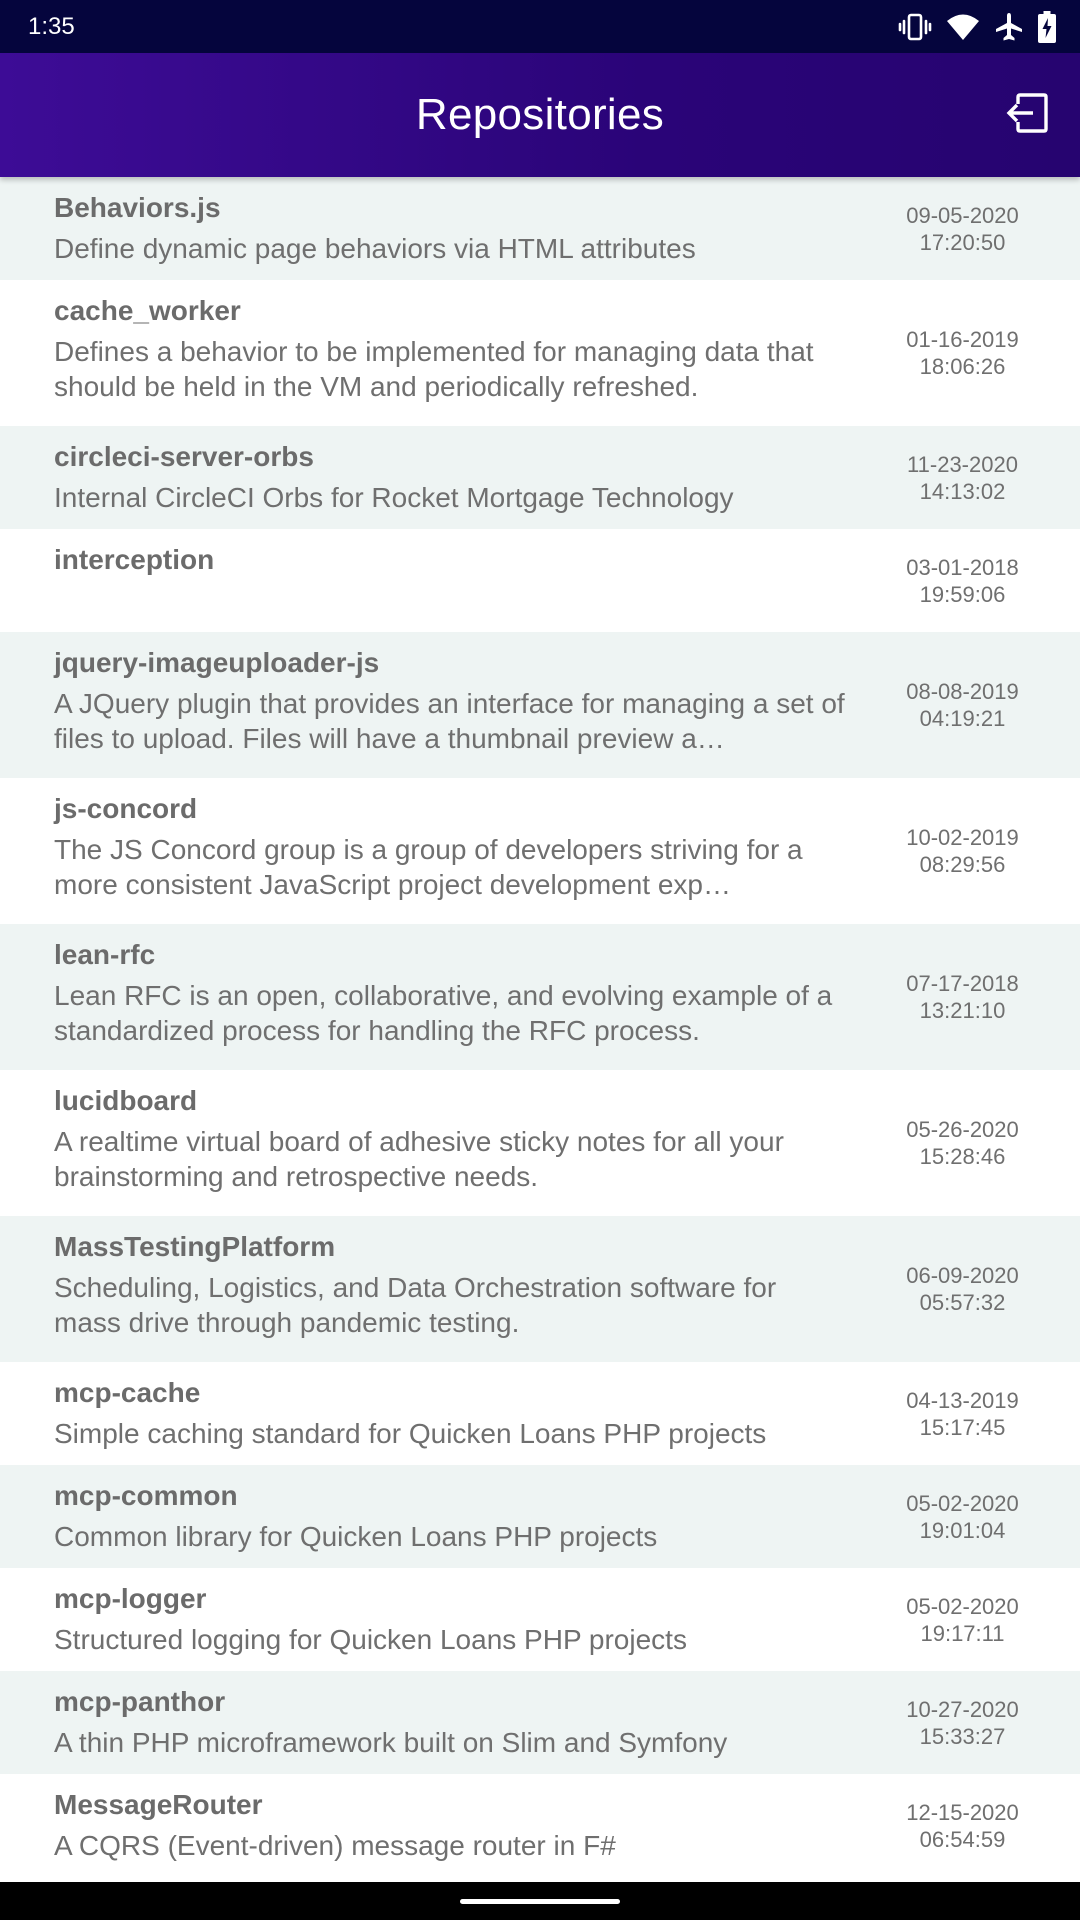 This screenshot has height=1920, width=1080. What do you see at coordinates (962, 215) in the screenshot?
I see `repository-date: 09-05-2020` at bounding box center [962, 215].